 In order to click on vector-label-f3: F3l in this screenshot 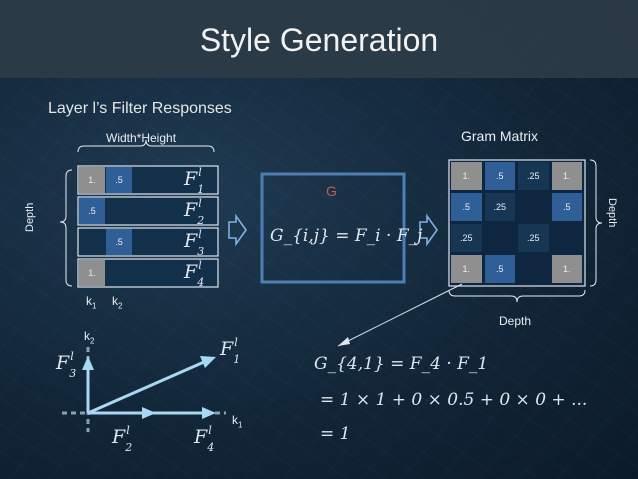, I will do `click(66, 365)`.